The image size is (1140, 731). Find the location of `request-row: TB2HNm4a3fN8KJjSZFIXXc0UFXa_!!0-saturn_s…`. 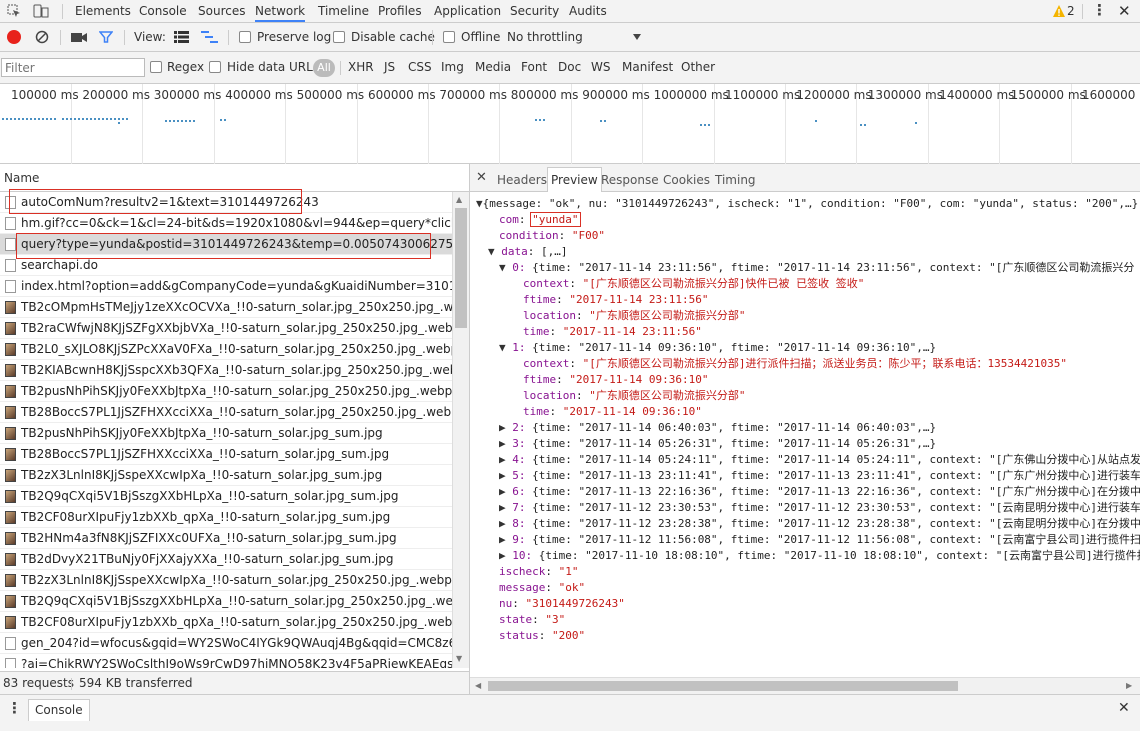

request-row: TB2HNm4a3fN8KJjSZFIXXc0UFXa_!!0-saturn_s… is located at coordinates (226, 538).